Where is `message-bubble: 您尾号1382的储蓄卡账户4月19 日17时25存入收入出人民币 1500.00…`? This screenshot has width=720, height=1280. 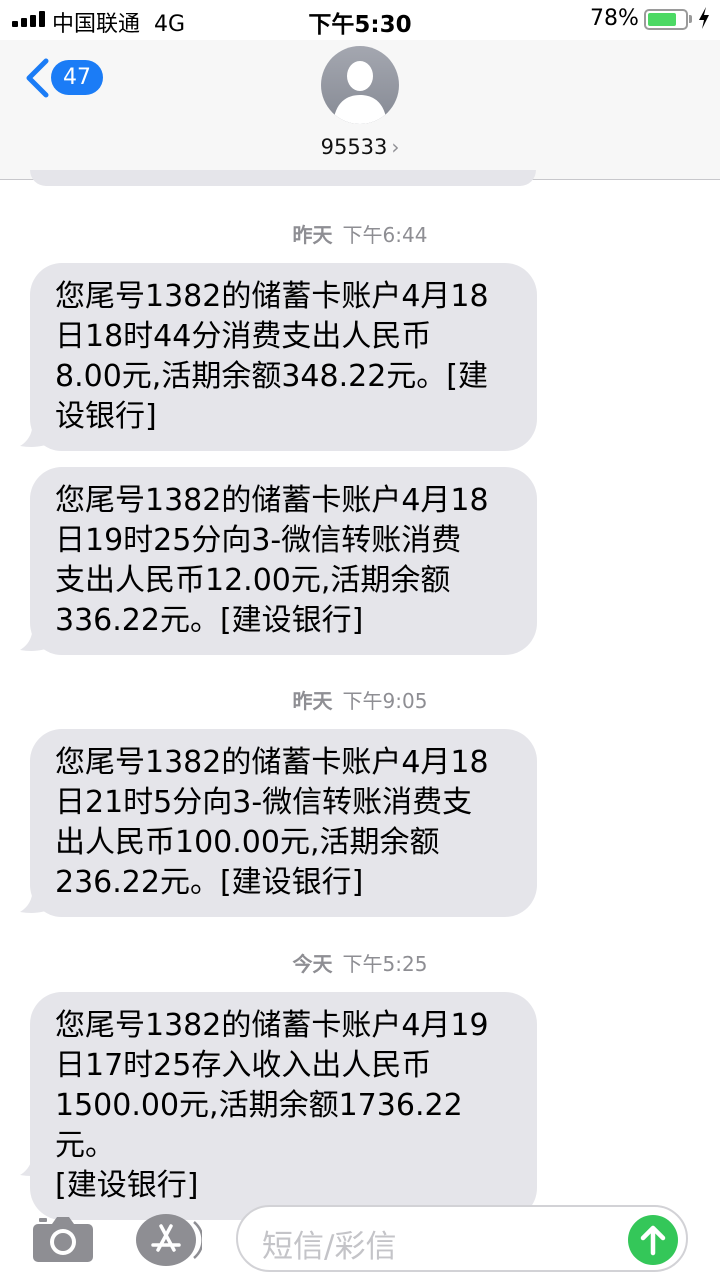 message-bubble: 您尾号1382的储蓄卡账户4月19 日17时25存入收入出人民币 1500.00… is located at coordinates (283, 1106).